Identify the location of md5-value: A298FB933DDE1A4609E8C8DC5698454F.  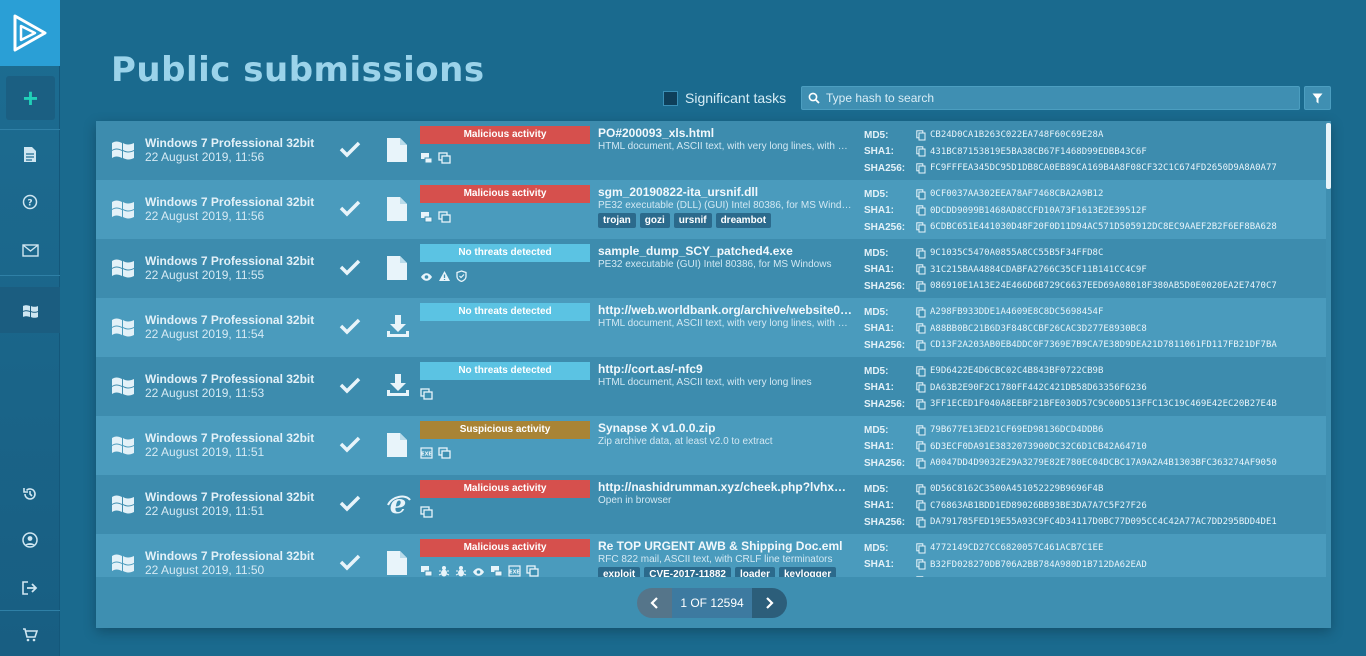
(1129, 312).